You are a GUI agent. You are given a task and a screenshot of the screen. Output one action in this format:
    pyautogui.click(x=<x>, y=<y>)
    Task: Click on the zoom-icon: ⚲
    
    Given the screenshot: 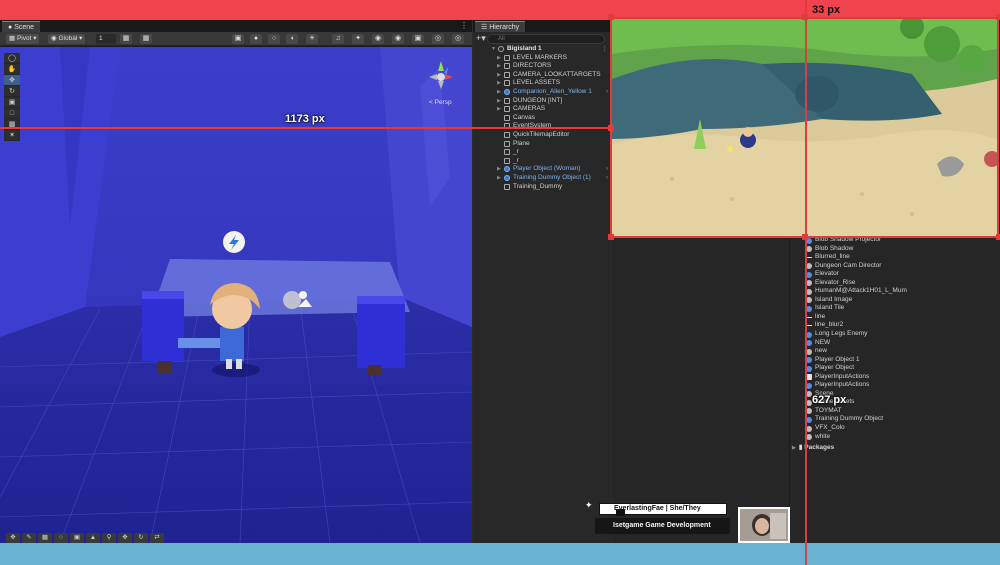 What is the action you would take?
    pyautogui.click(x=109, y=538)
    